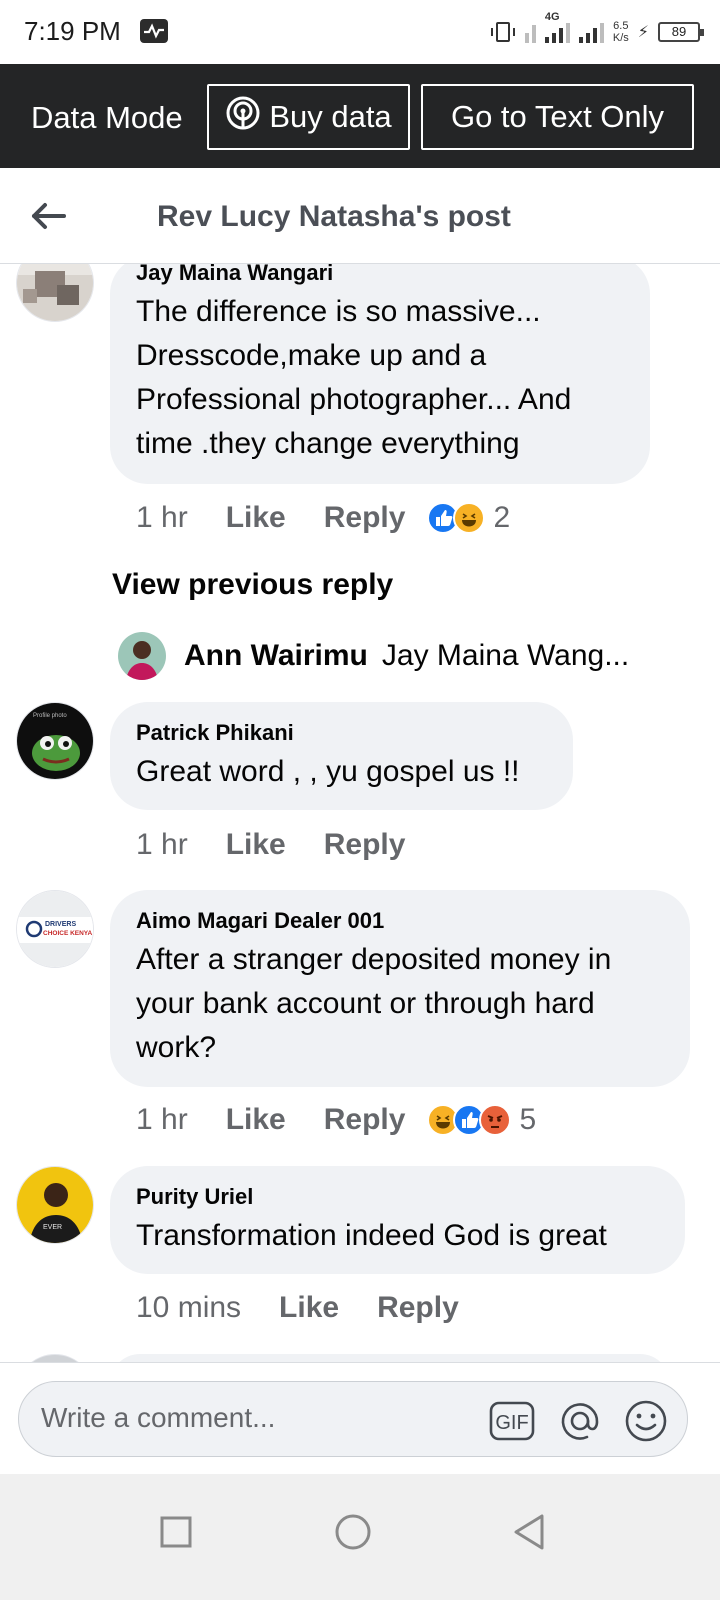 The height and width of the screenshot is (1600, 720). What do you see at coordinates (52, 1227) in the screenshot?
I see `avatar-caption: EVER` at bounding box center [52, 1227].